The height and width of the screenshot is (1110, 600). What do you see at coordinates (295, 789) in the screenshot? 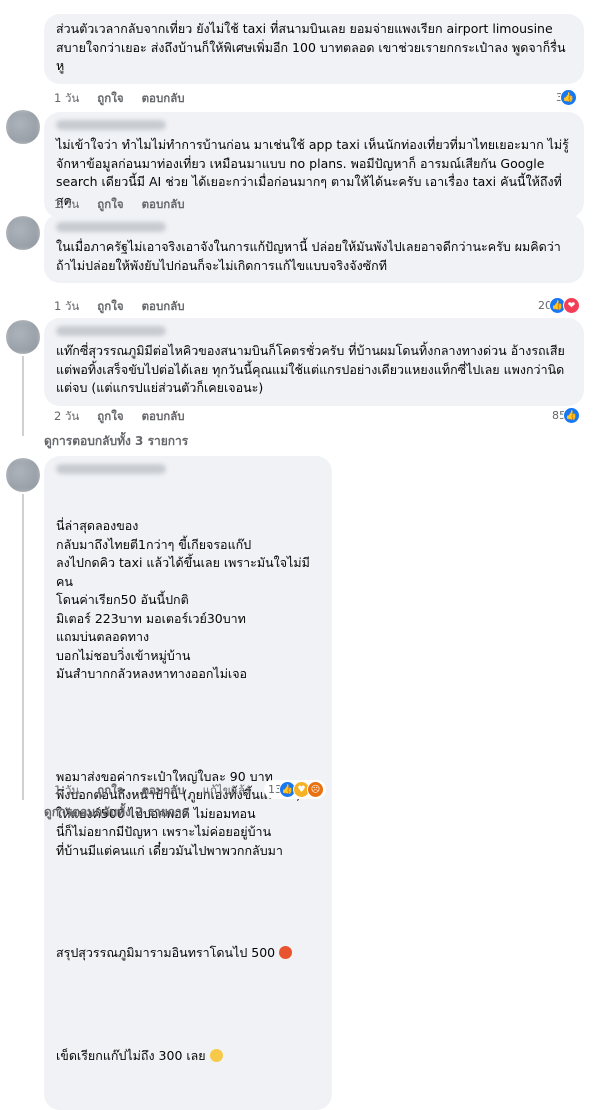
I see `reaction-summary: 13 👍 ♥ ☹` at bounding box center [295, 789].